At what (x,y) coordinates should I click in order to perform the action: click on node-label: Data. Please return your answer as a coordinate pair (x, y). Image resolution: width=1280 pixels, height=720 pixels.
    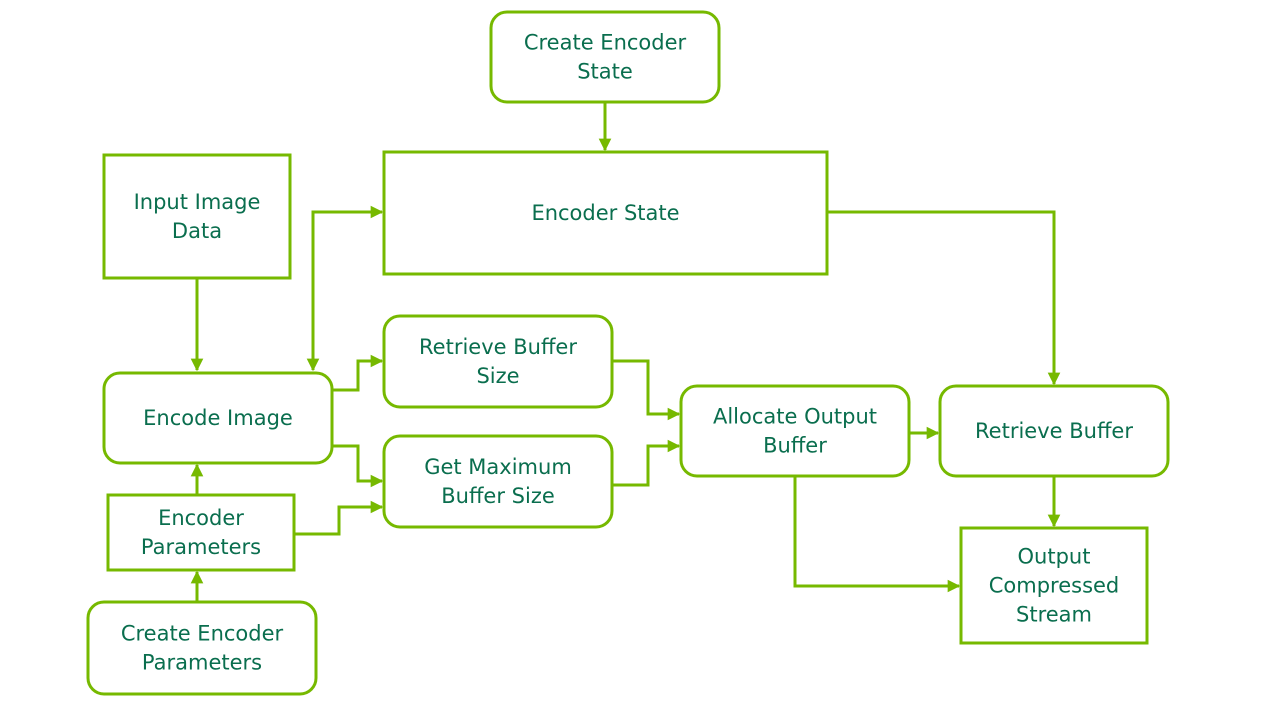
    Looking at the image, I should click on (197, 231).